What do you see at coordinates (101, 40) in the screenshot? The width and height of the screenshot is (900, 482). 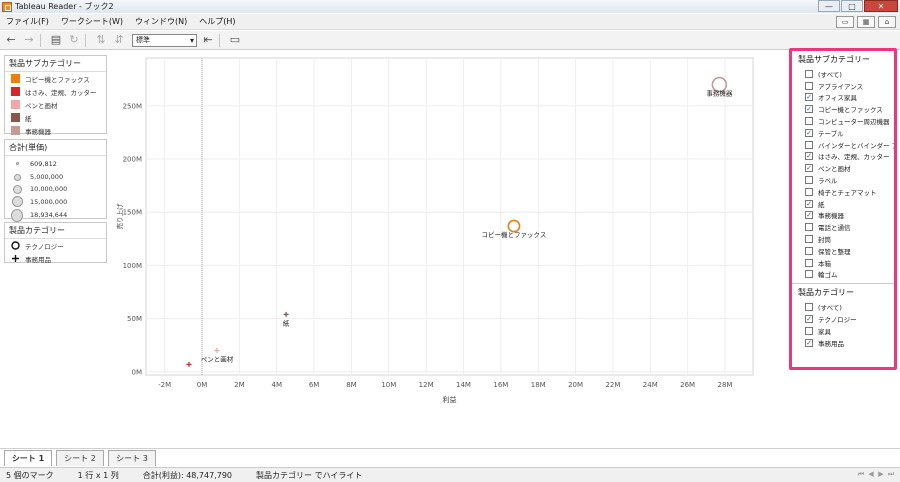 I see `sort-ascending-icon: ⇅` at bounding box center [101, 40].